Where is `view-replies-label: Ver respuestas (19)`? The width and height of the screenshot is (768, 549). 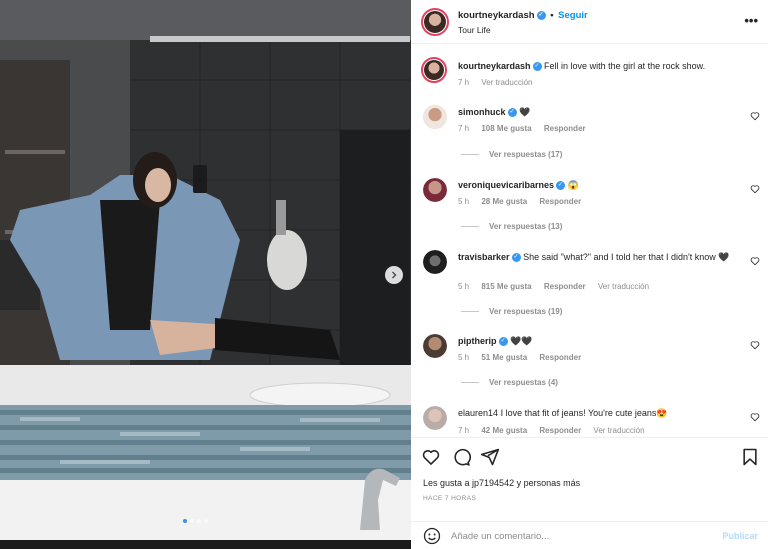
view-replies-label: Ver respuestas (19) is located at coordinates (526, 311).